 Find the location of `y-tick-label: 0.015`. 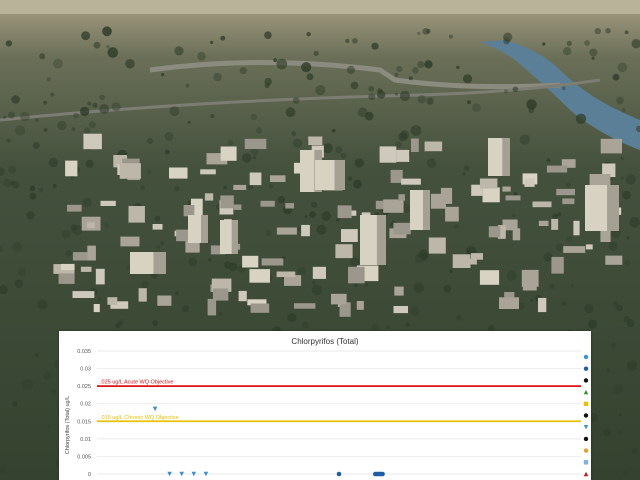

y-tick-label: 0.015 is located at coordinates (84, 422).